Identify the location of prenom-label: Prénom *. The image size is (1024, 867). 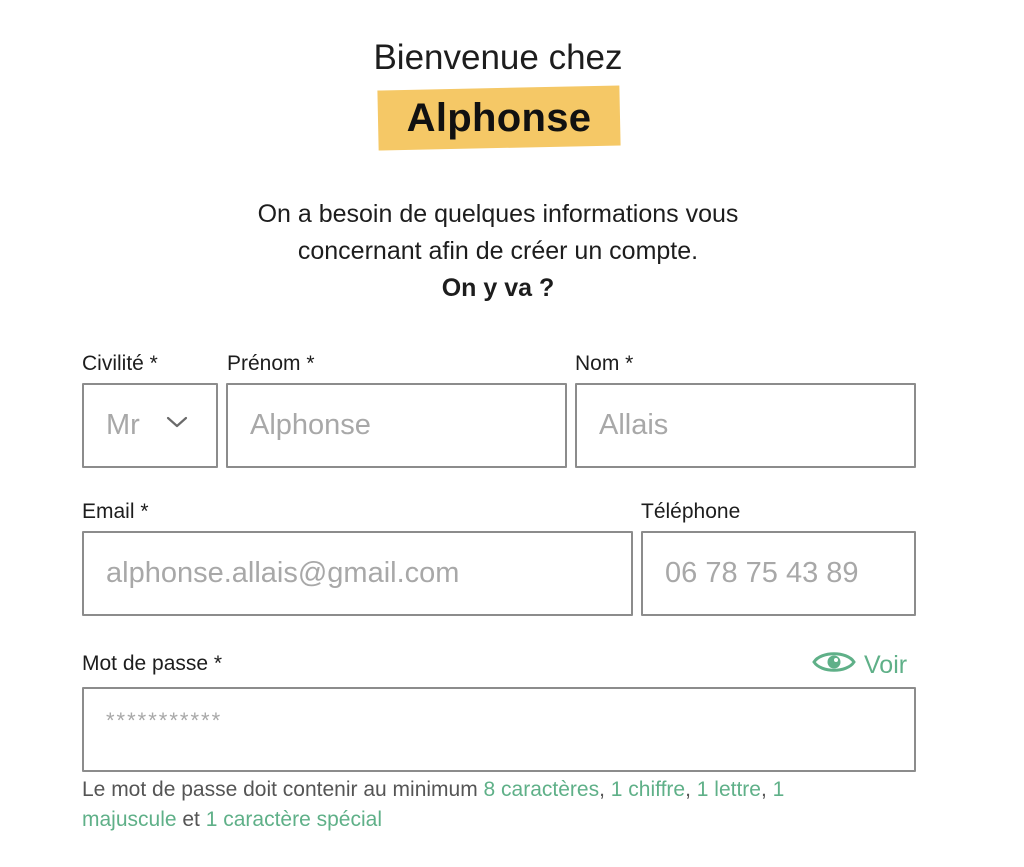
(271, 363).